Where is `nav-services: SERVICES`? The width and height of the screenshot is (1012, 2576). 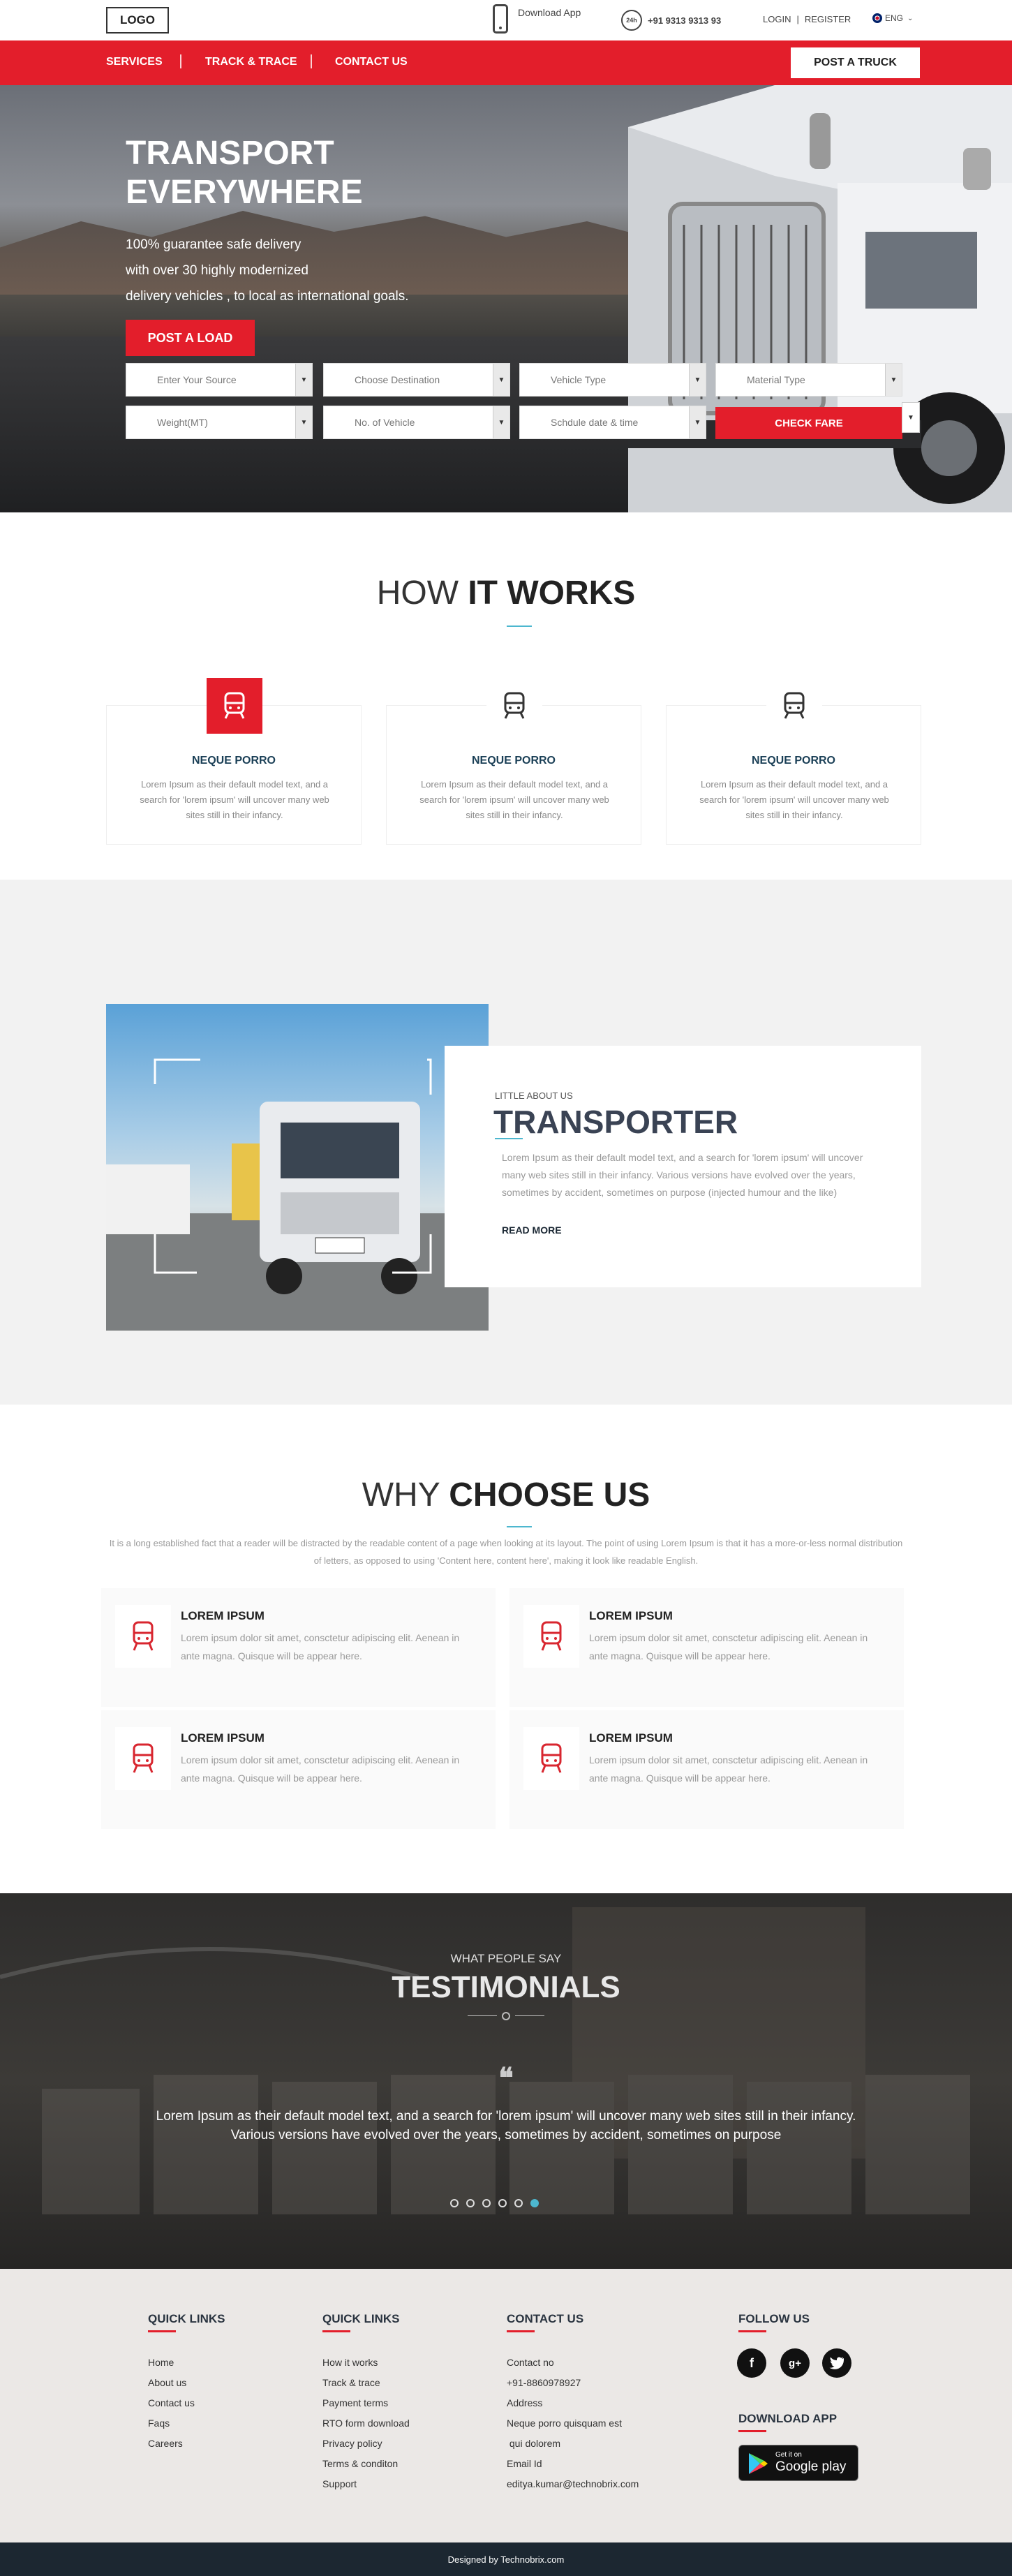
nav-services: SERVICES is located at coordinates (134, 62).